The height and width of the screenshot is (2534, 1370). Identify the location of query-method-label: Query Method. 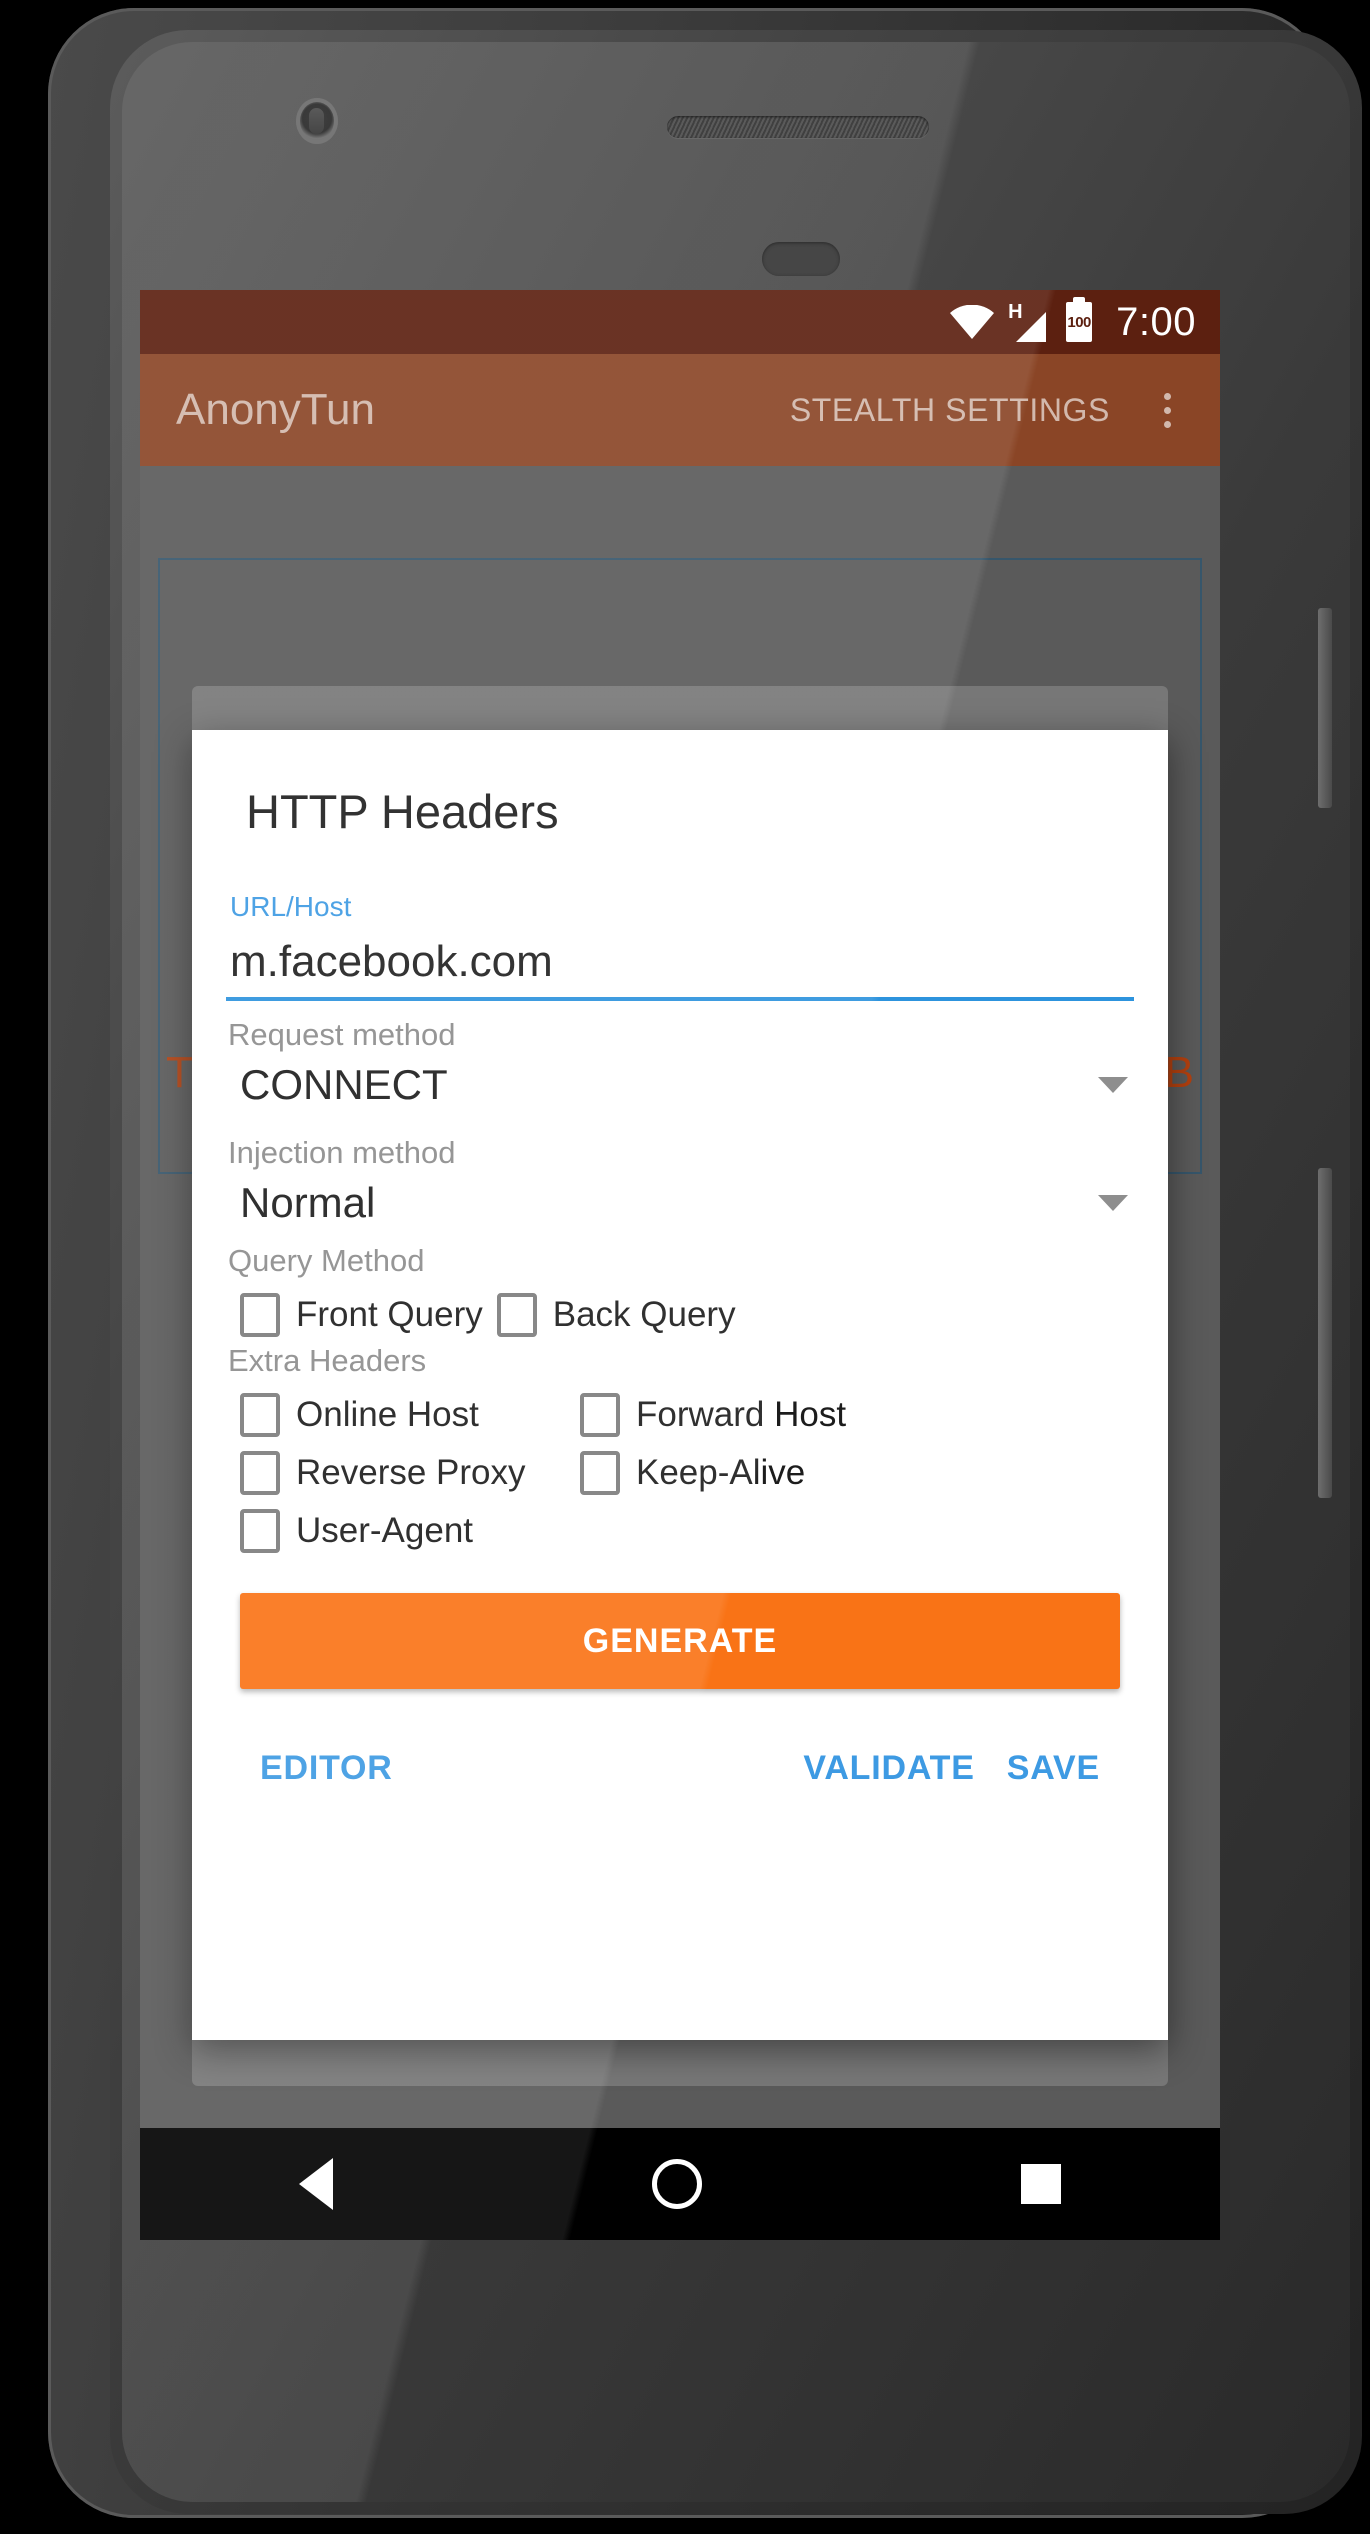
(326, 1260).